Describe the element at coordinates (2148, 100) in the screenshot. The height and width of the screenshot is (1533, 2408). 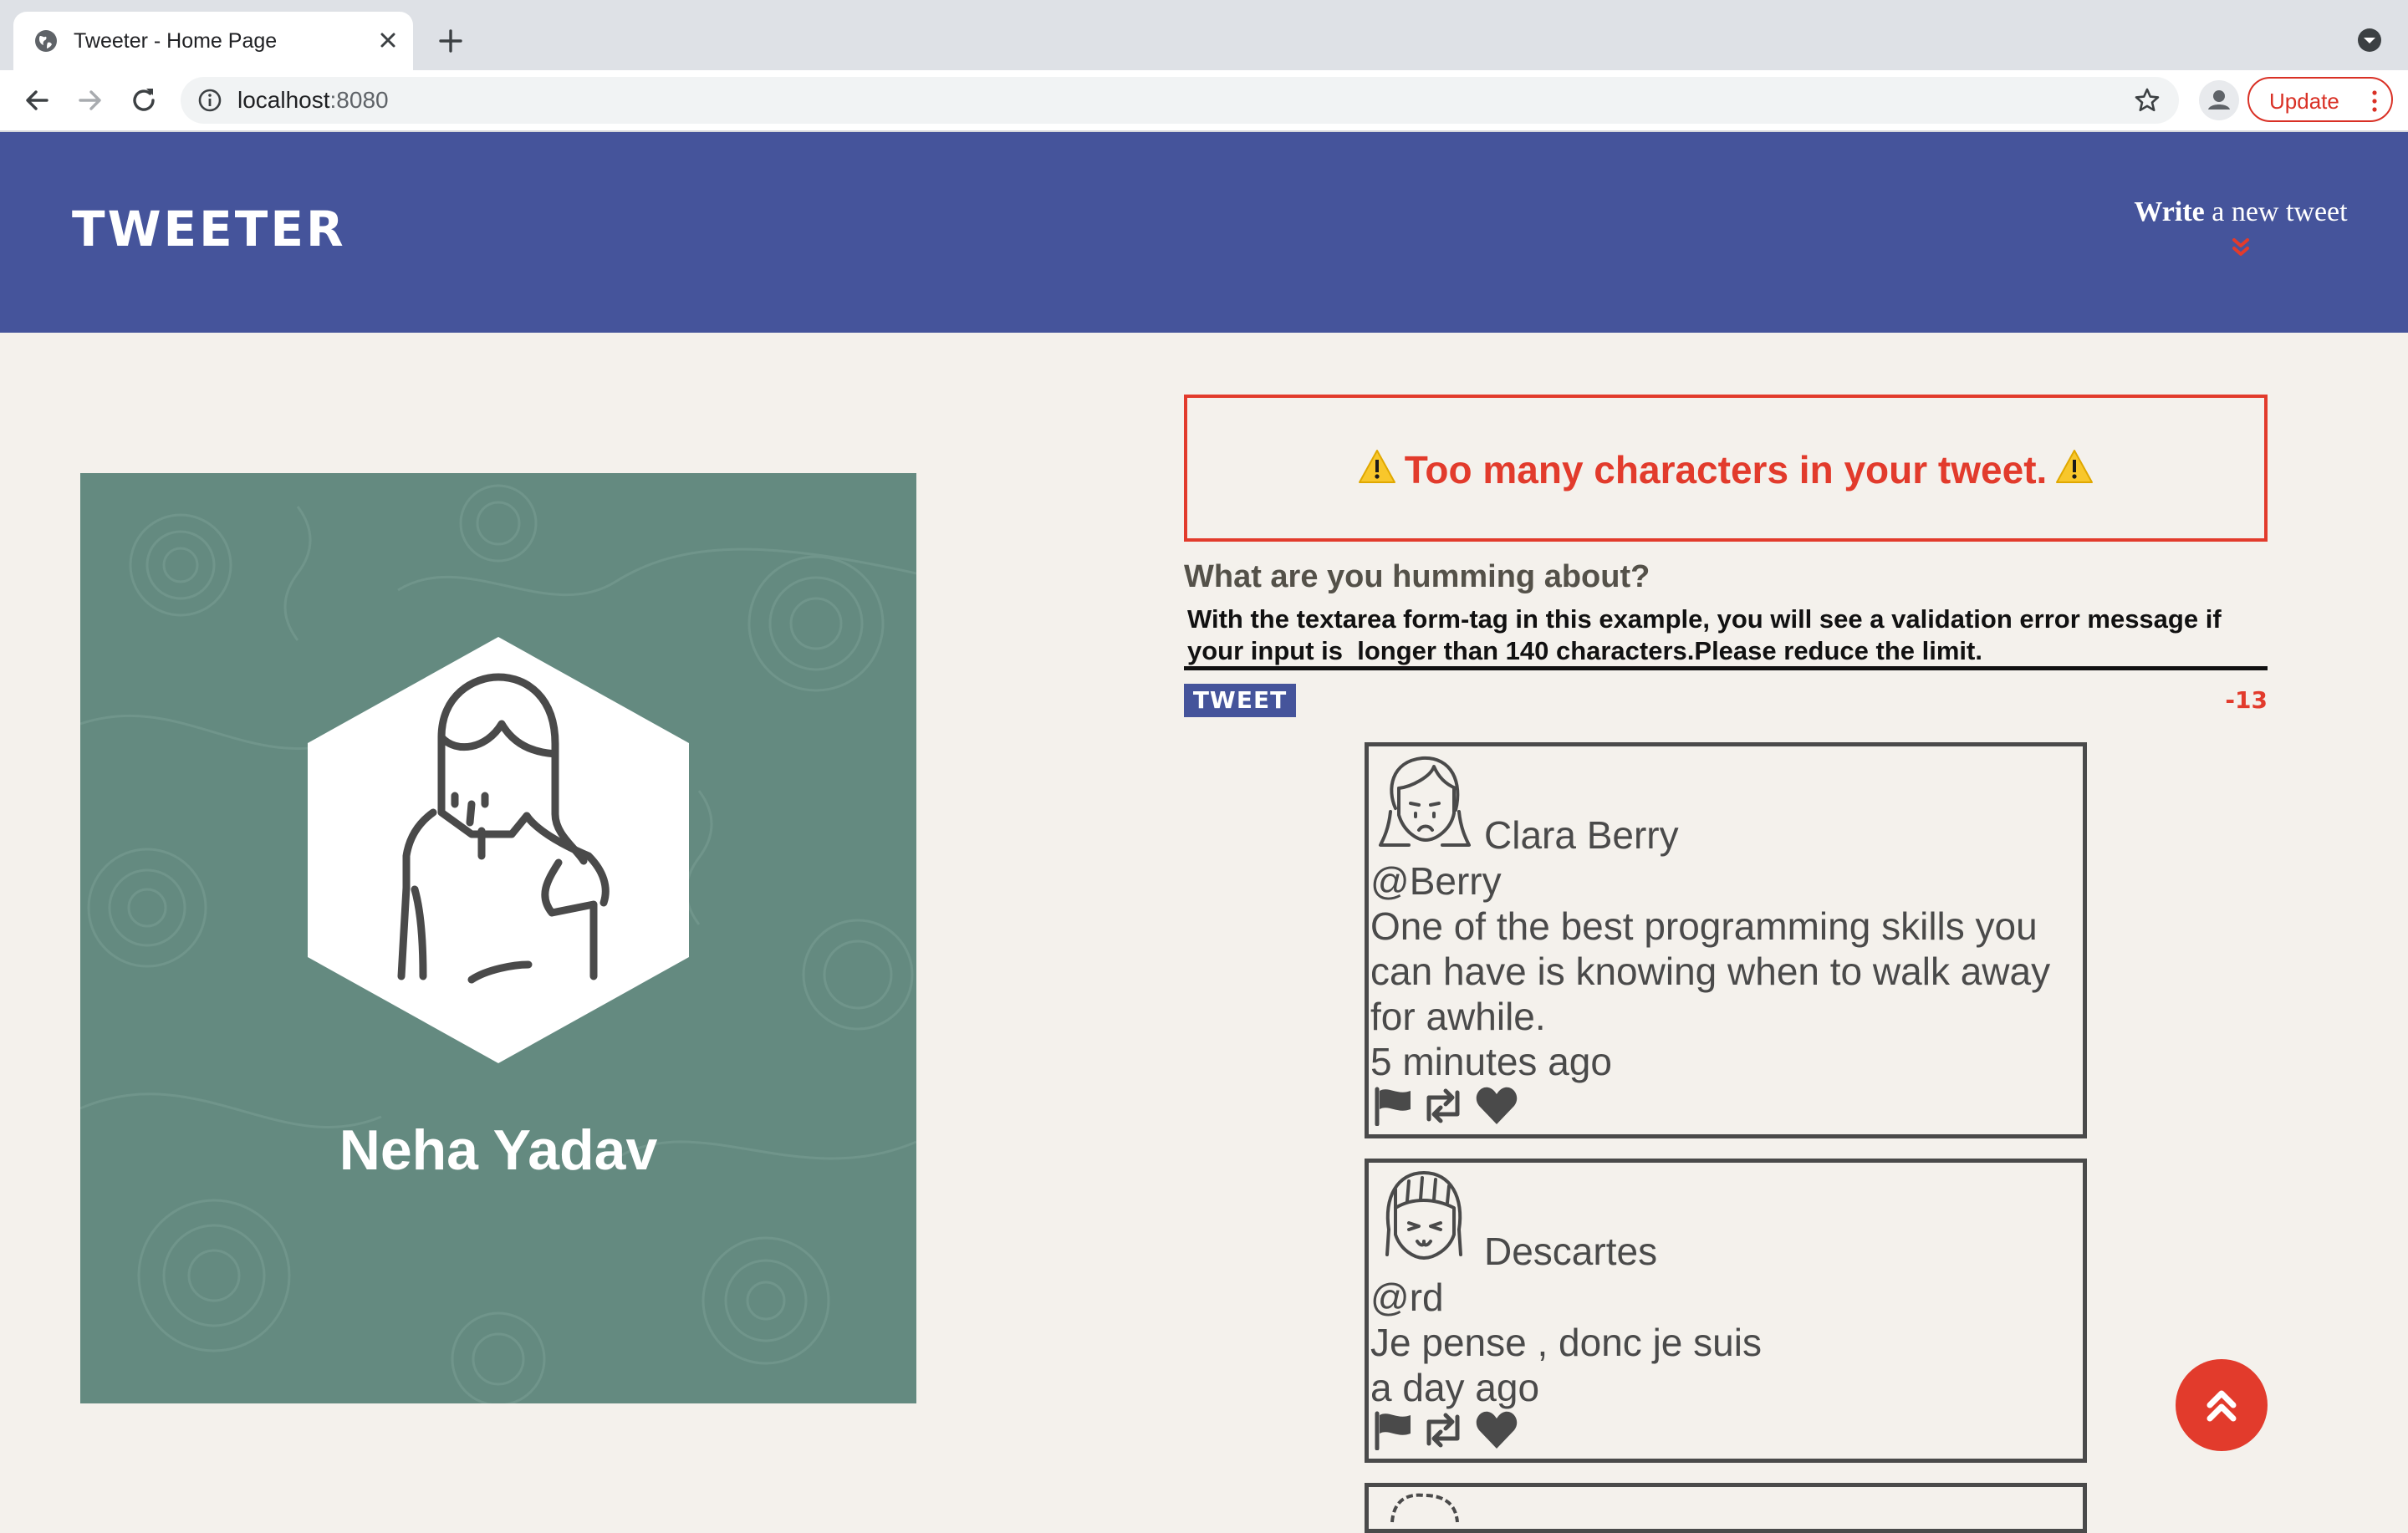
I see `bookmark-star-icon` at that location.